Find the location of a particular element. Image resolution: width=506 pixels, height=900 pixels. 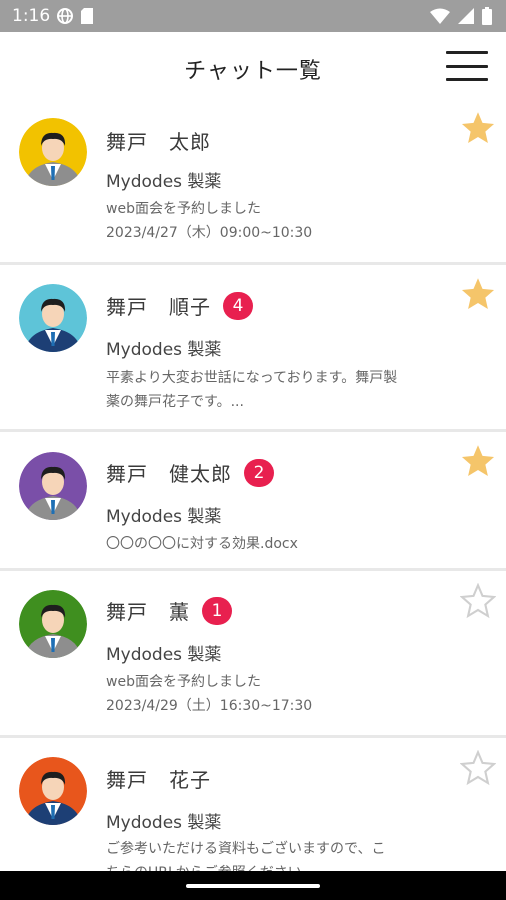

home-indicator is located at coordinates (253, 886).